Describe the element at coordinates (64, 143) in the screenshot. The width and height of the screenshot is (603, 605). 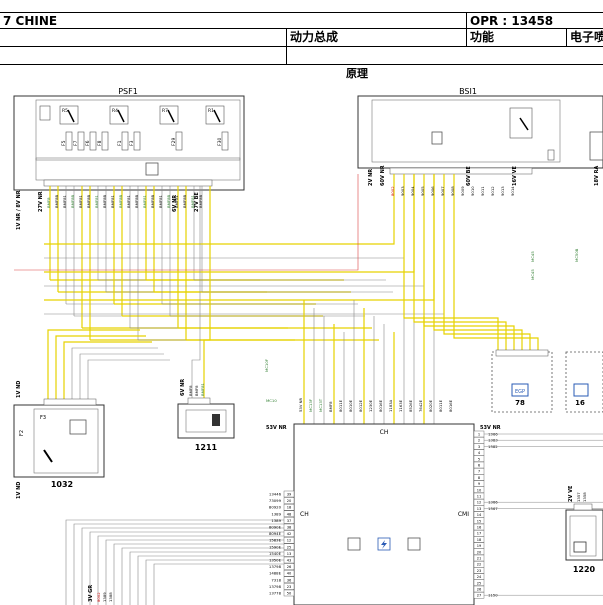
I see `psf1-fuse-label-0: F5` at that location.